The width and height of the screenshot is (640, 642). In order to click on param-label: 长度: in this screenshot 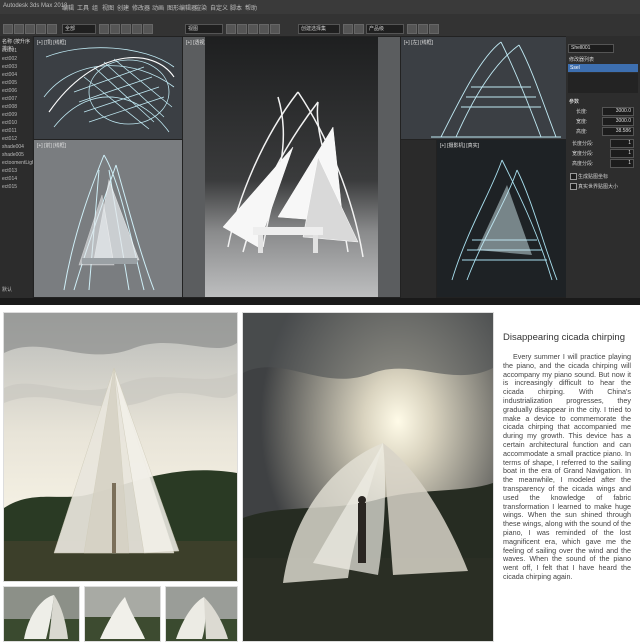, I will do `click(582, 112)`.